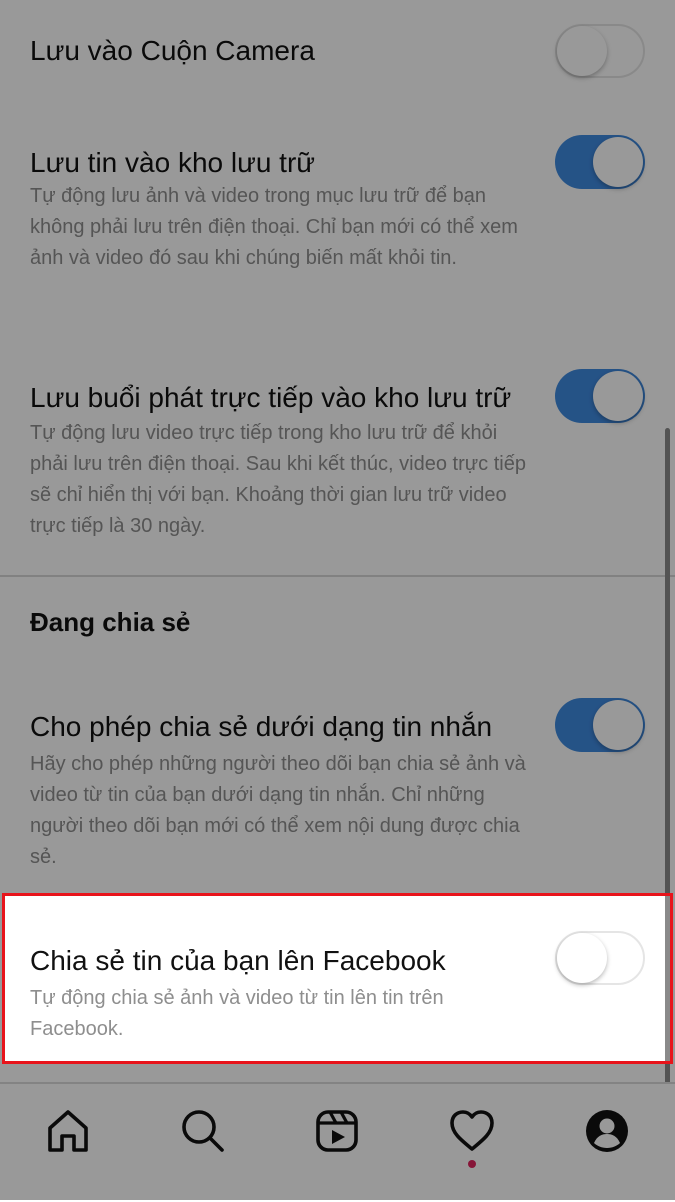 The height and width of the screenshot is (1202, 675). I want to click on save-live-archive-toggle, so click(600, 396).